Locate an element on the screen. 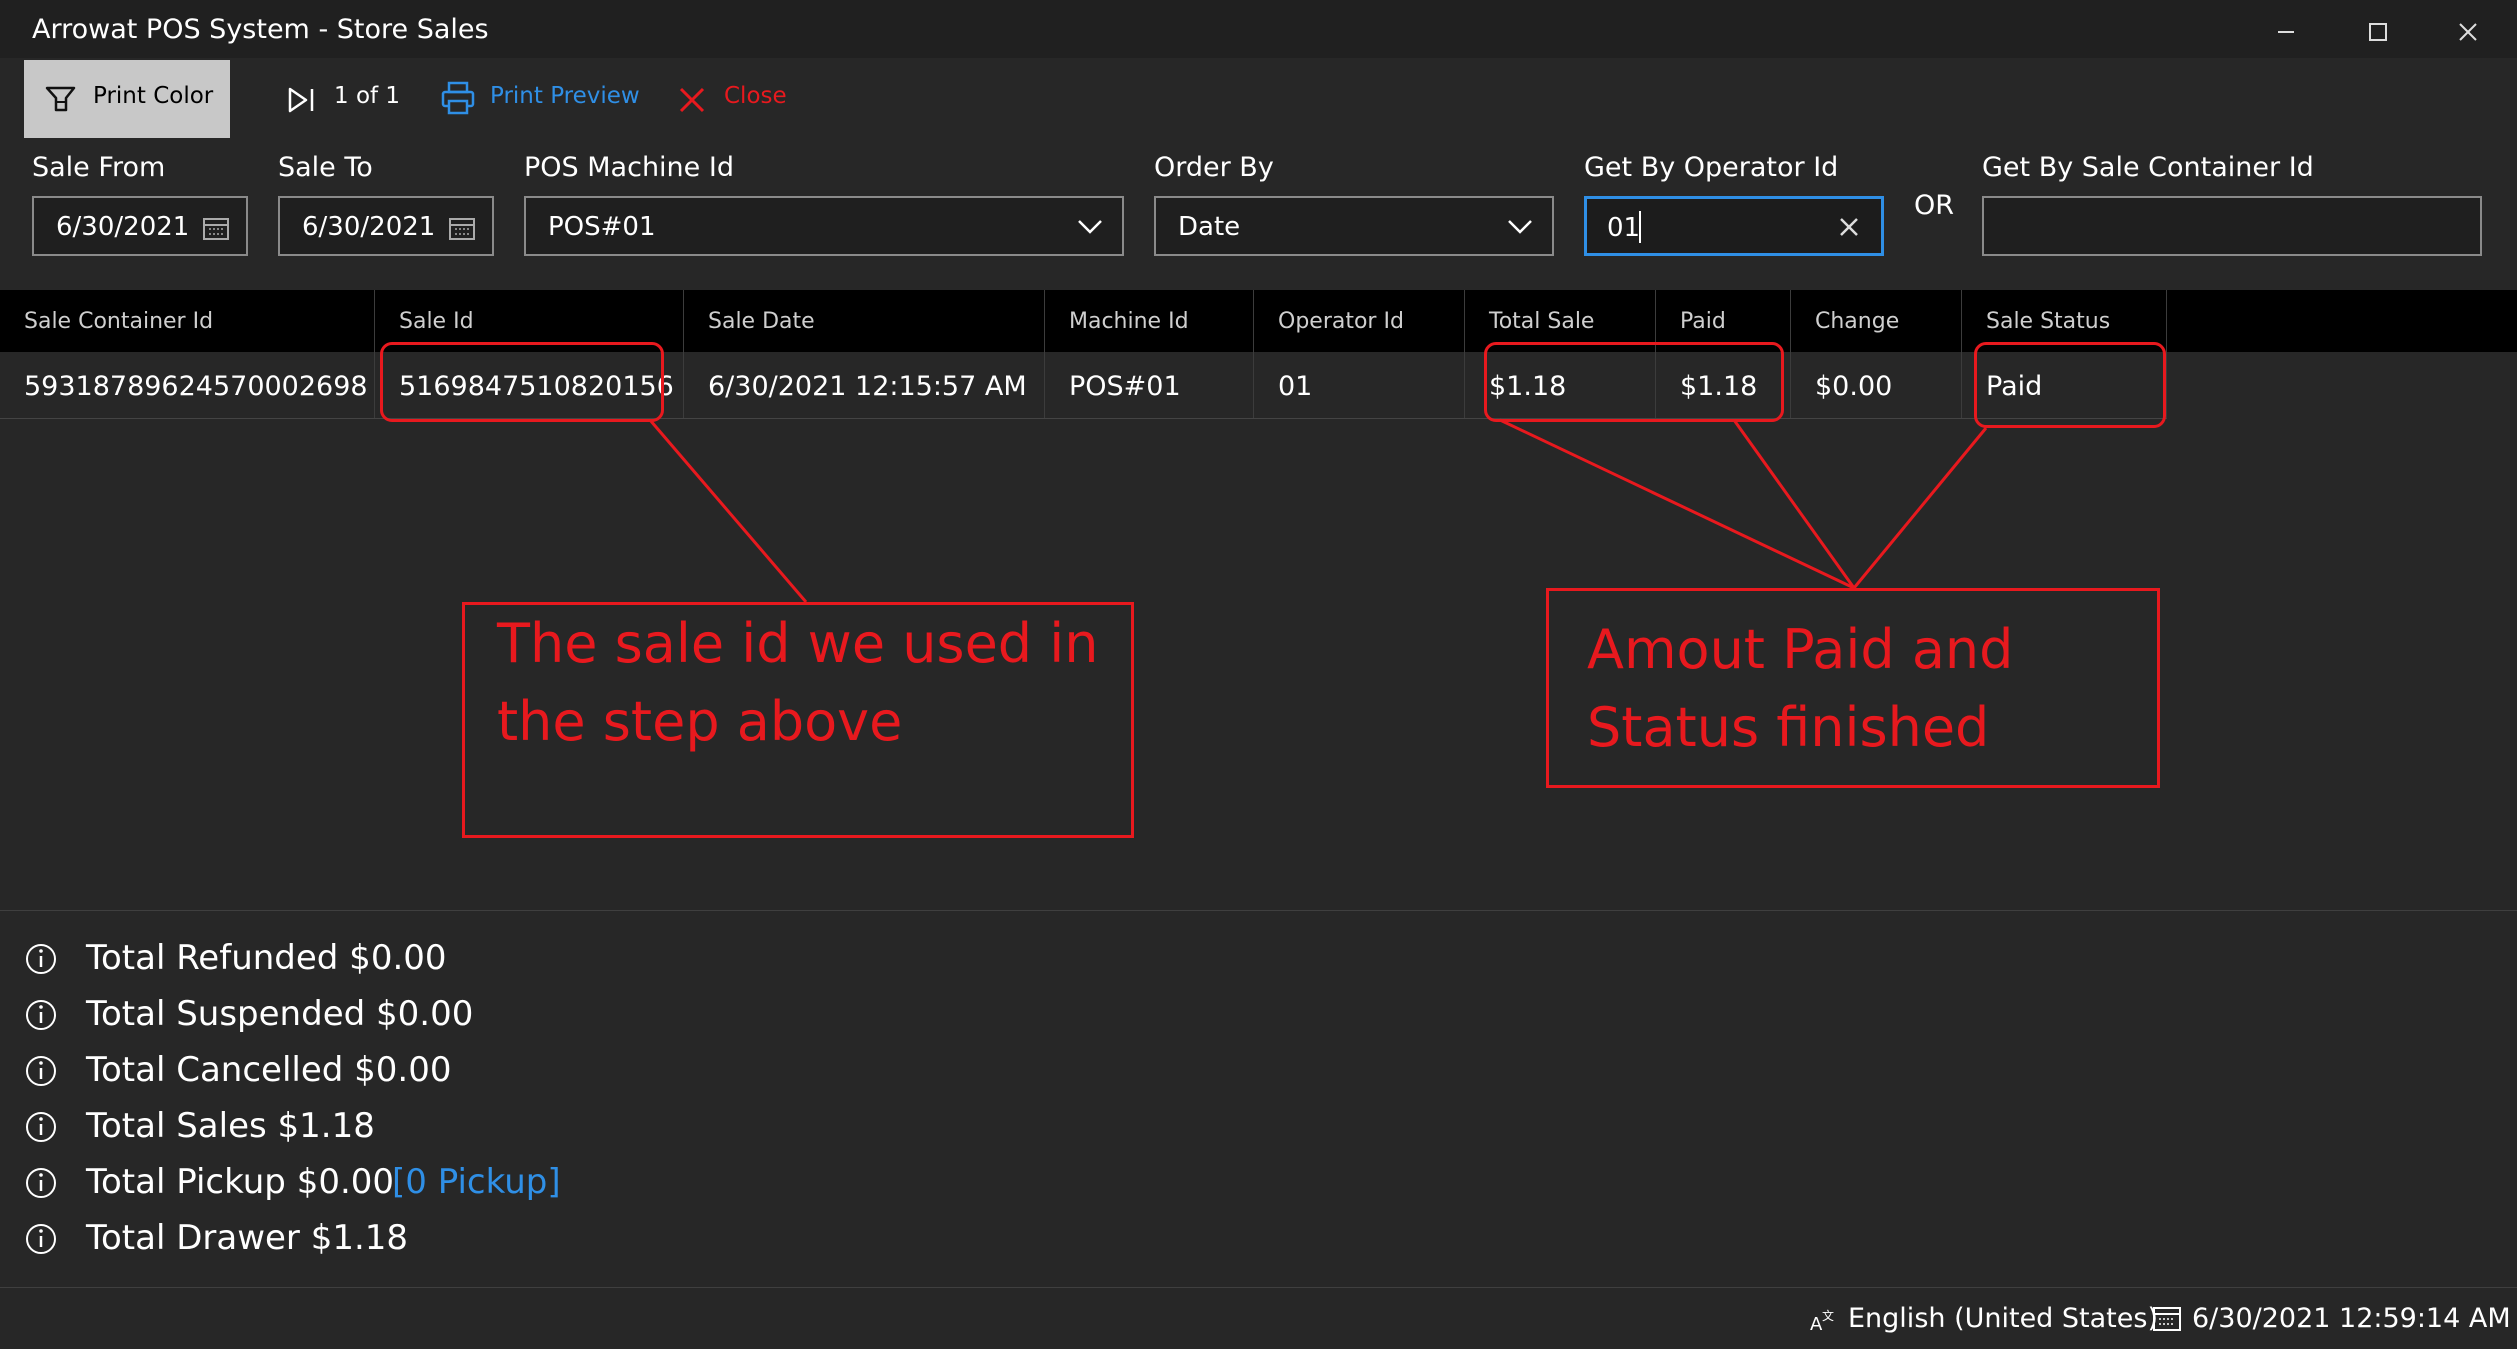 Image resolution: width=2517 pixels, height=1349 pixels. sale-id-callout-box: The sale id we used in the step above is located at coordinates (798, 720).